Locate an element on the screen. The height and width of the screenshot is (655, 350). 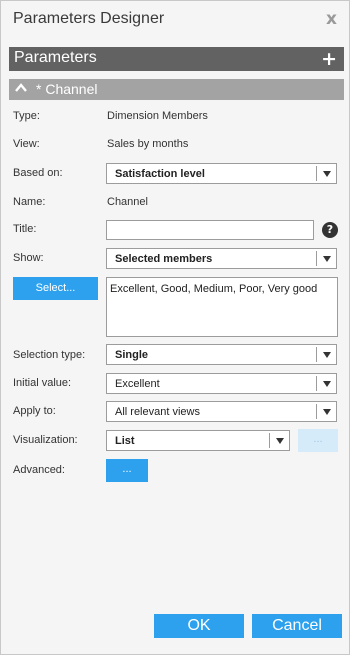
initial-value-label: Initial value: is located at coordinates (42, 383).